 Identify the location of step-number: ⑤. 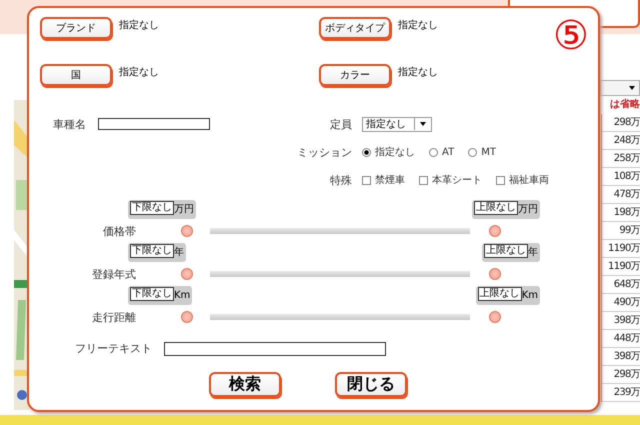
(571, 36).